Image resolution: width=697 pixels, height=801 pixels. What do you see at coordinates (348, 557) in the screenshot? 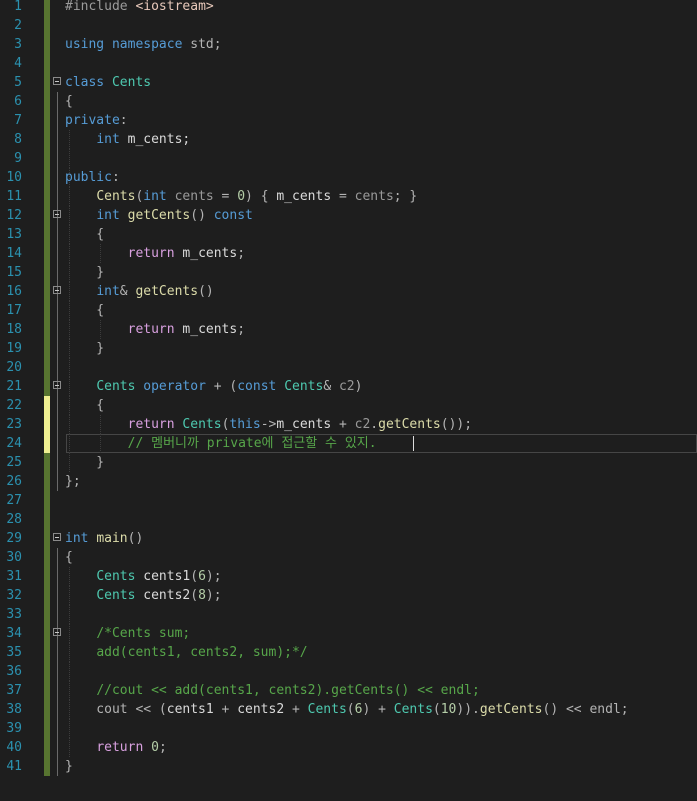
I see `code-line: 30 {` at bounding box center [348, 557].